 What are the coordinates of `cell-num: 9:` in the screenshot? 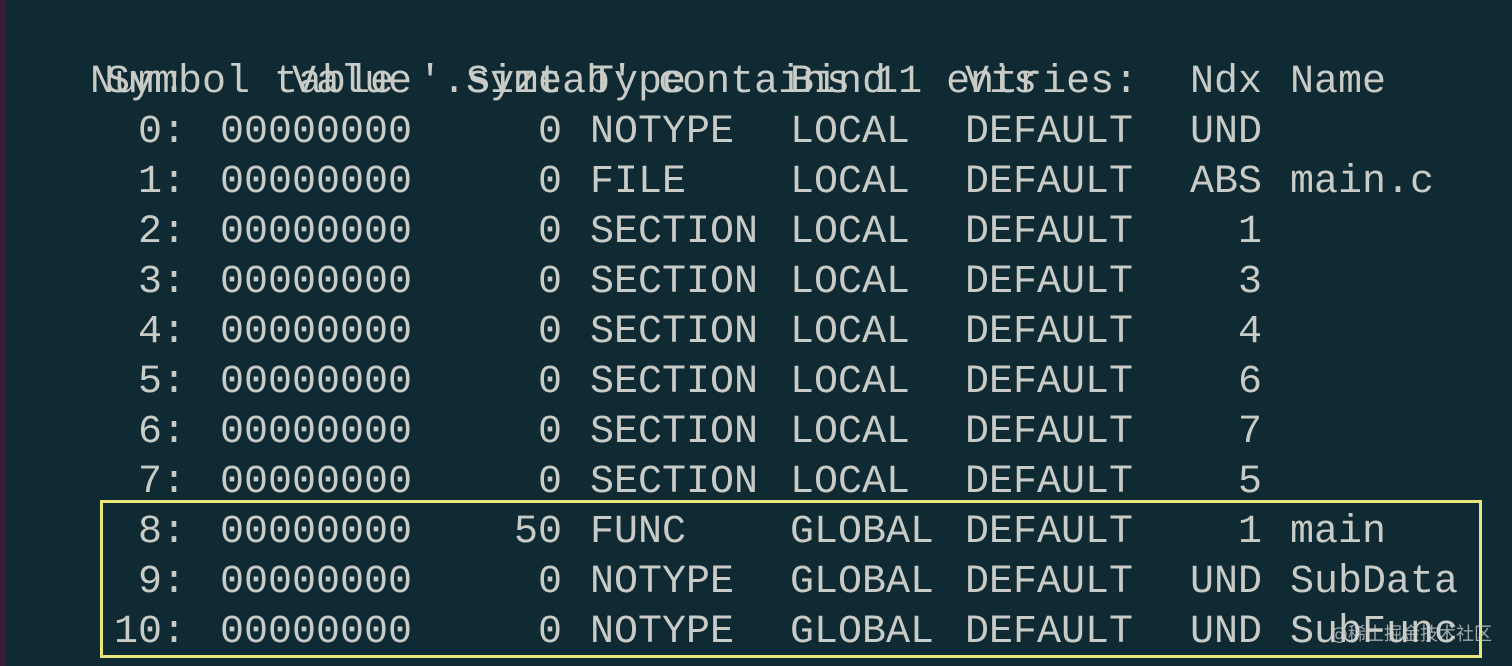 It's located at (161, 582).